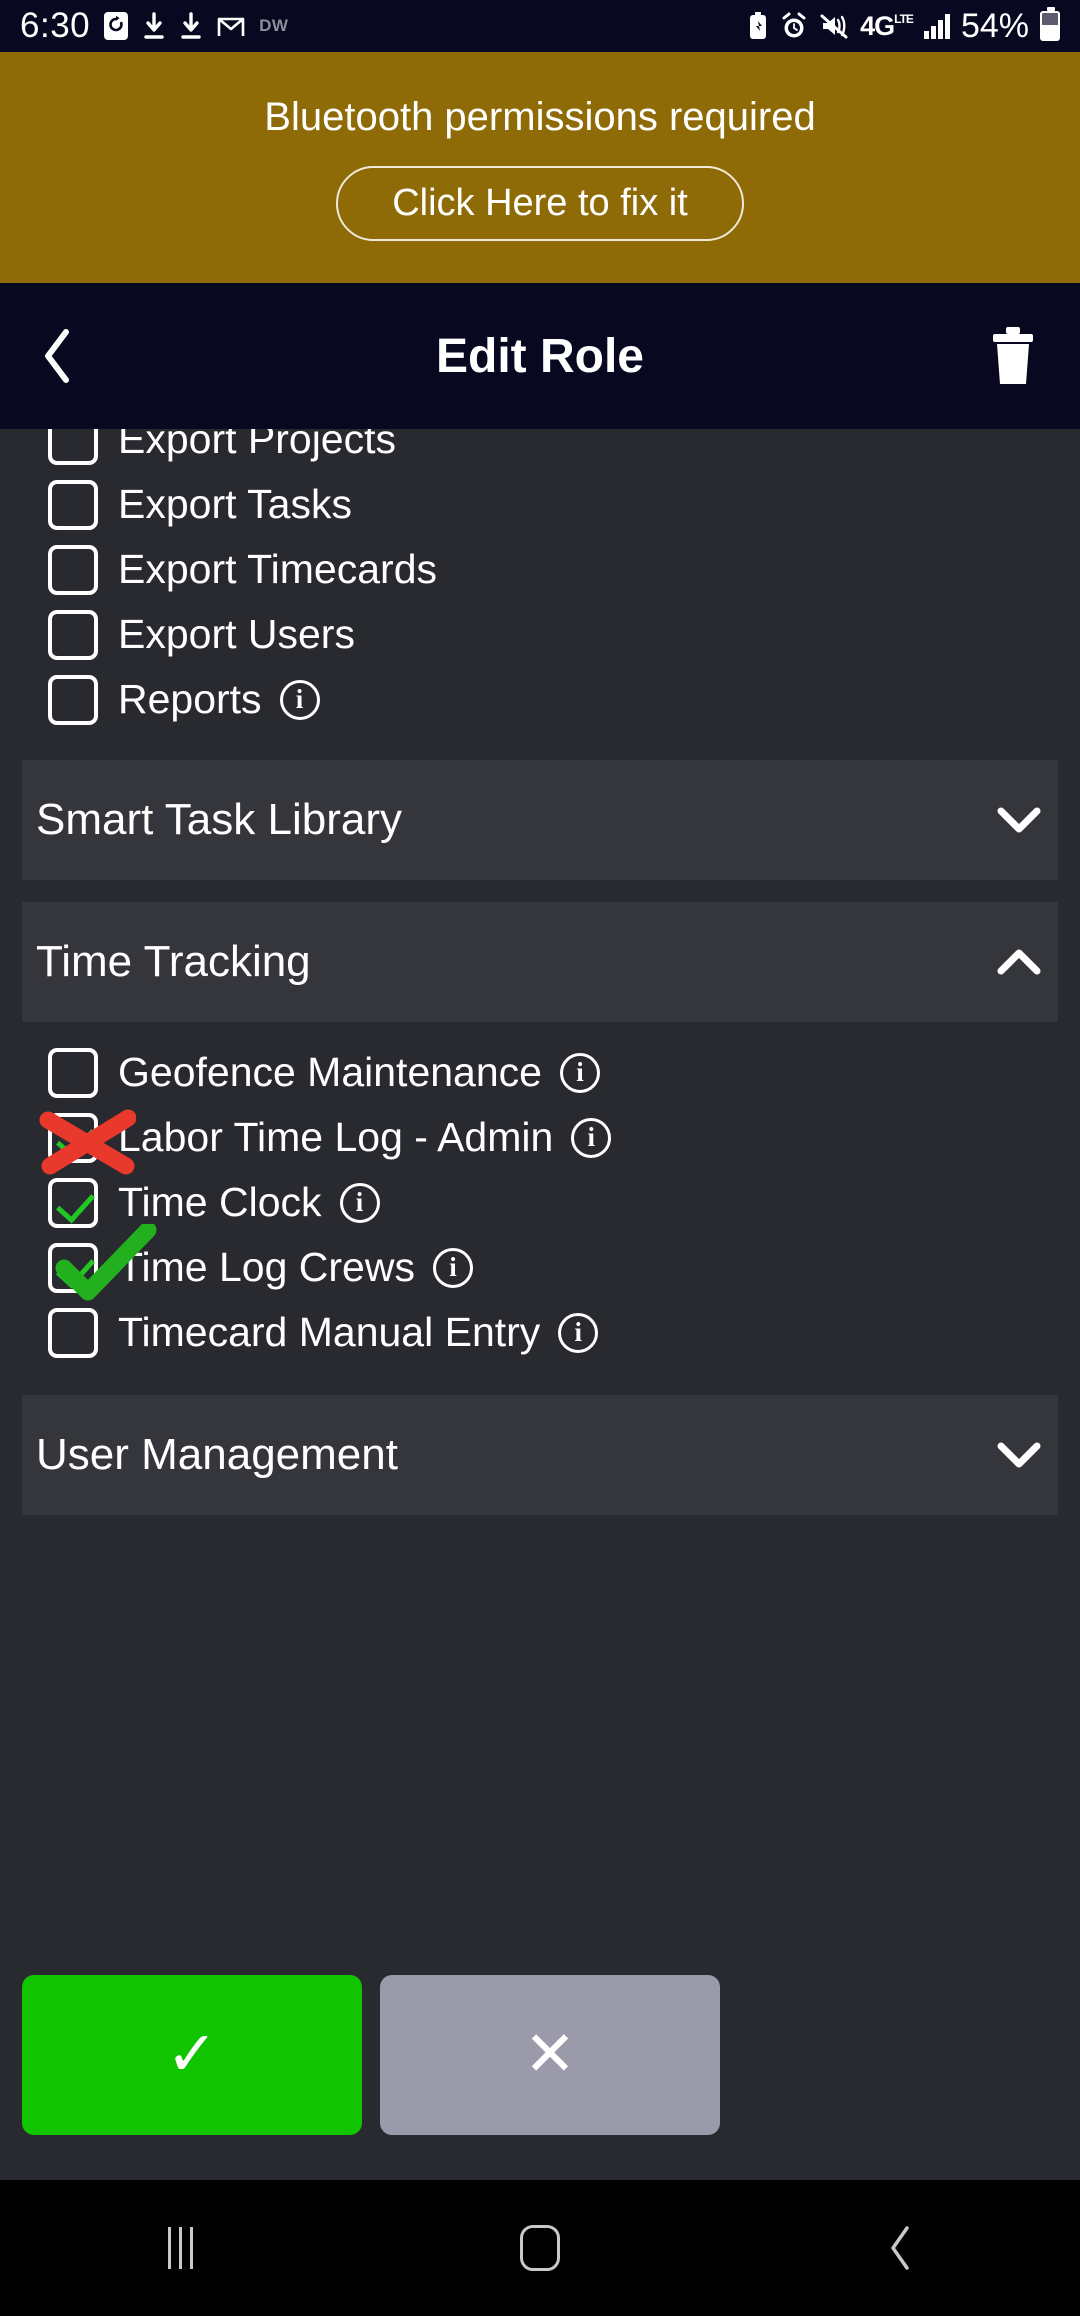 This screenshot has height=2316, width=1080. I want to click on checkbox-time-clock, so click(73, 1202).